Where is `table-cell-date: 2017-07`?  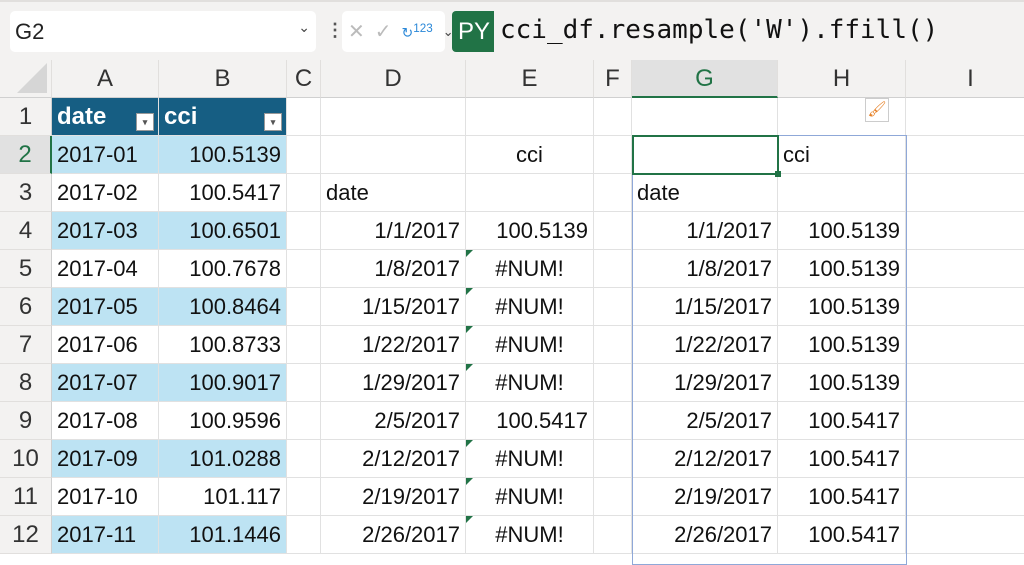 table-cell-date: 2017-07 is located at coordinates (105, 383).